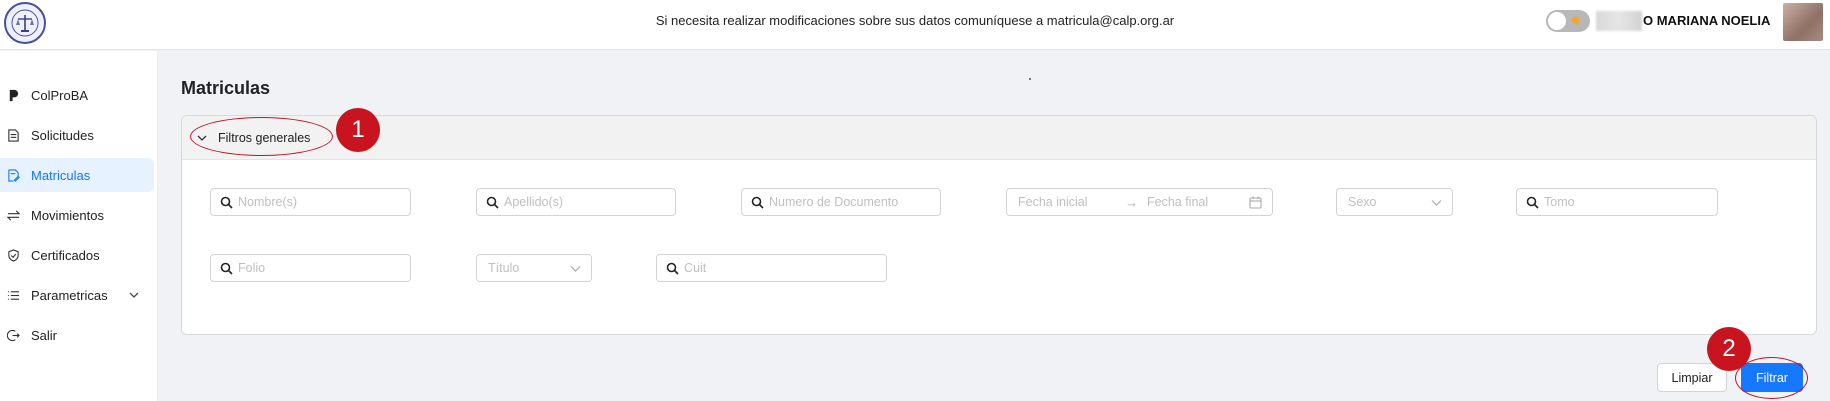 This screenshot has width=1830, height=401. What do you see at coordinates (854, 202) in the screenshot?
I see `documento-input` at bounding box center [854, 202].